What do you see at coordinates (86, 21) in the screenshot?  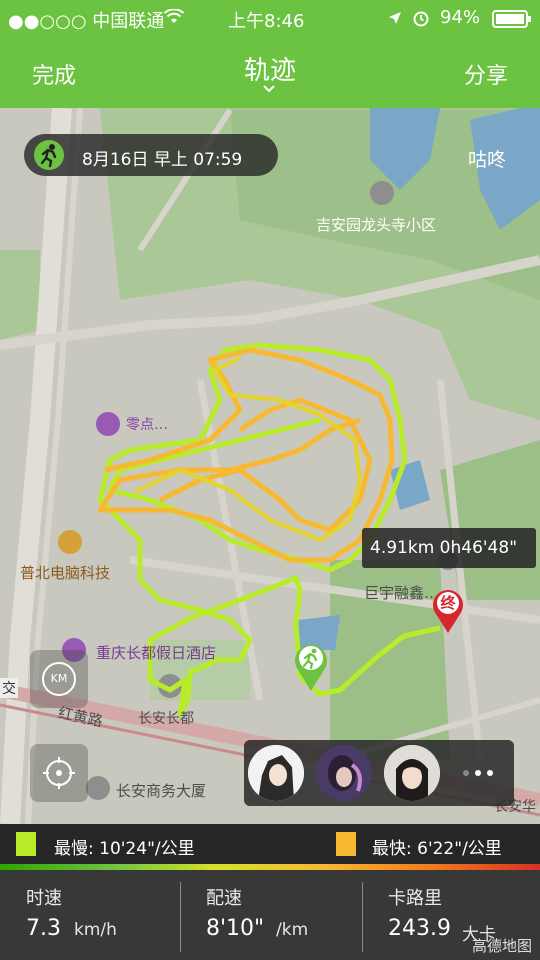 I see `carrier-label: ●●○○○ 中国联通` at bounding box center [86, 21].